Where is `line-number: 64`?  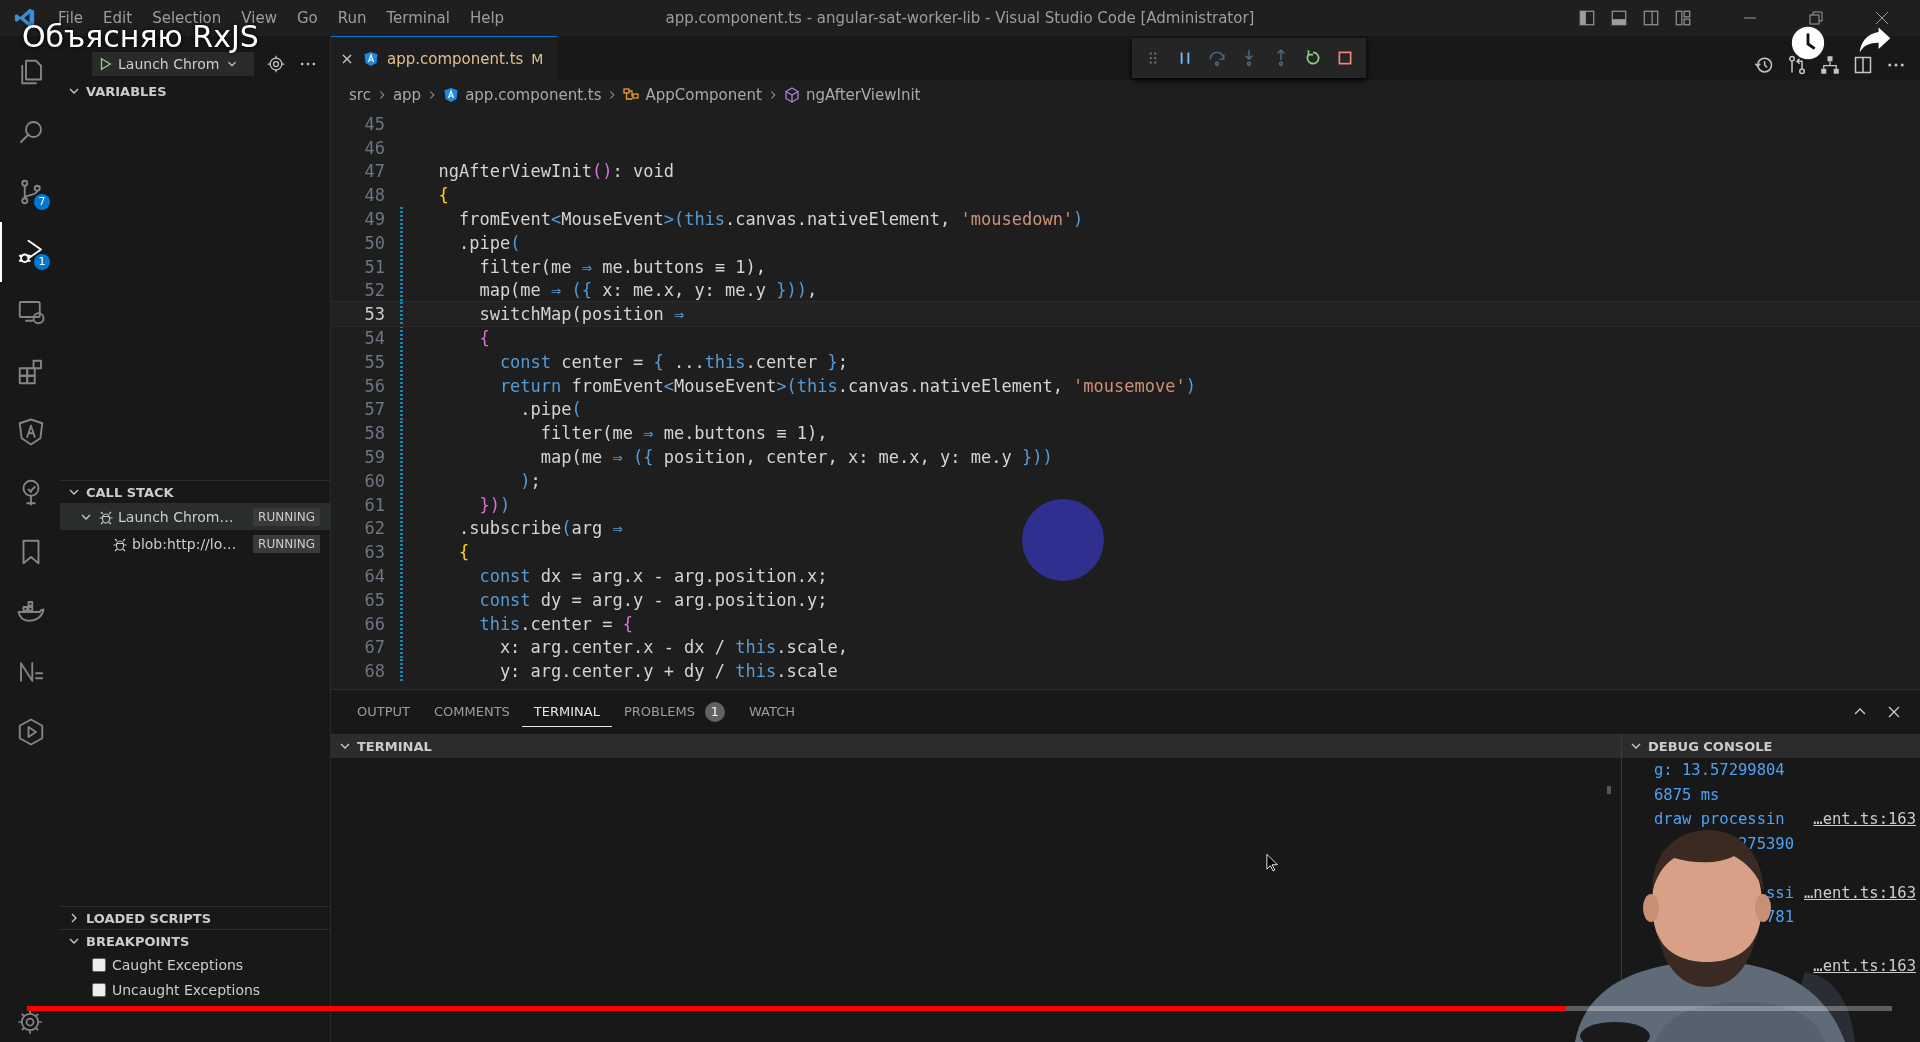
line-number: 64 is located at coordinates (374, 576).